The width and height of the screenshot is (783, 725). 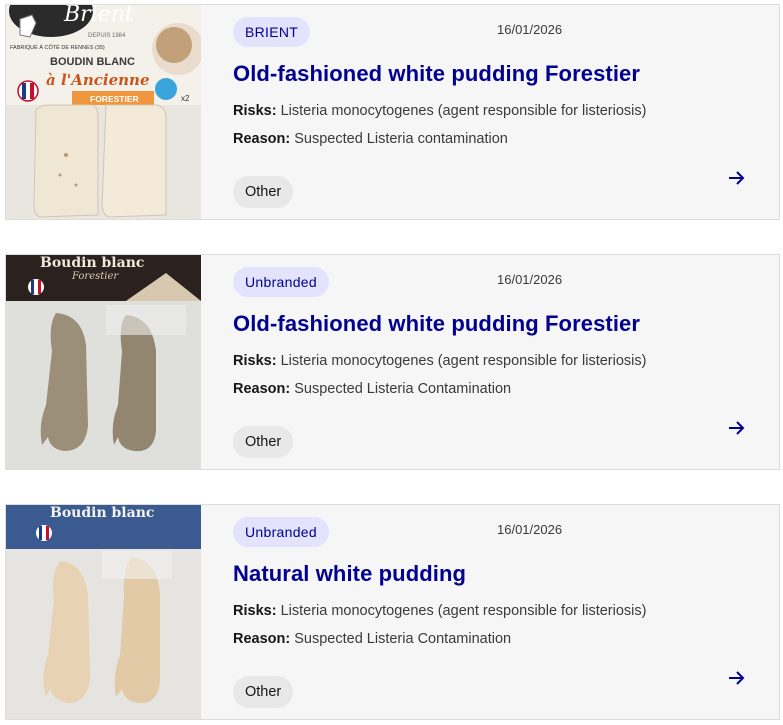 What do you see at coordinates (185, 98) in the screenshot?
I see `image-count: x2` at bounding box center [185, 98].